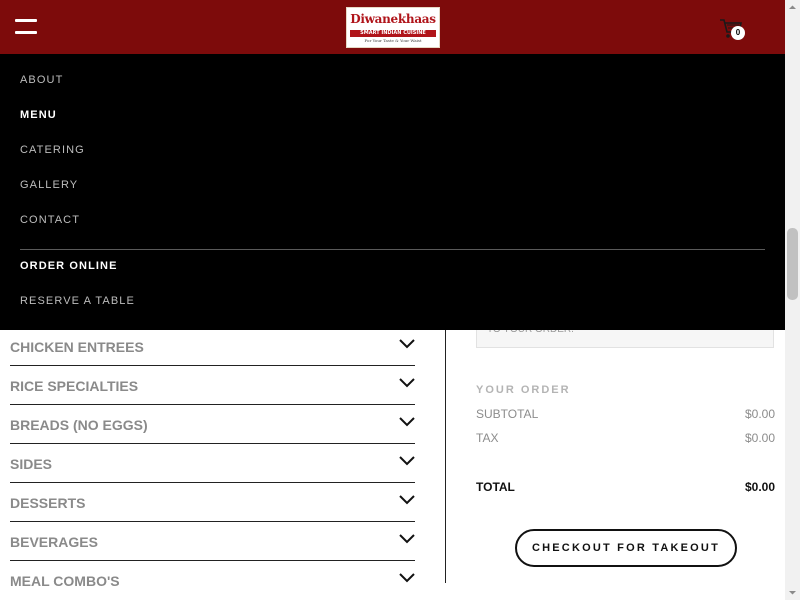 Image resolution: width=800 pixels, height=600 pixels. Describe the element at coordinates (495, 487) in the screenshot. I see `total-label: TOTAL` at that location.